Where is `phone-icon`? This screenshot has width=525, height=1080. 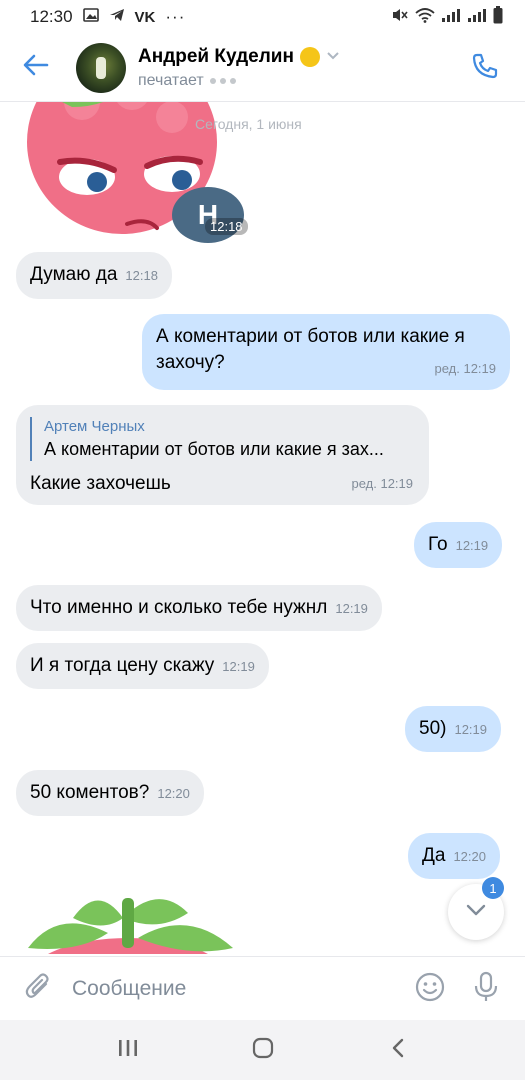 phone-icon is located at coordinates (485, 68).